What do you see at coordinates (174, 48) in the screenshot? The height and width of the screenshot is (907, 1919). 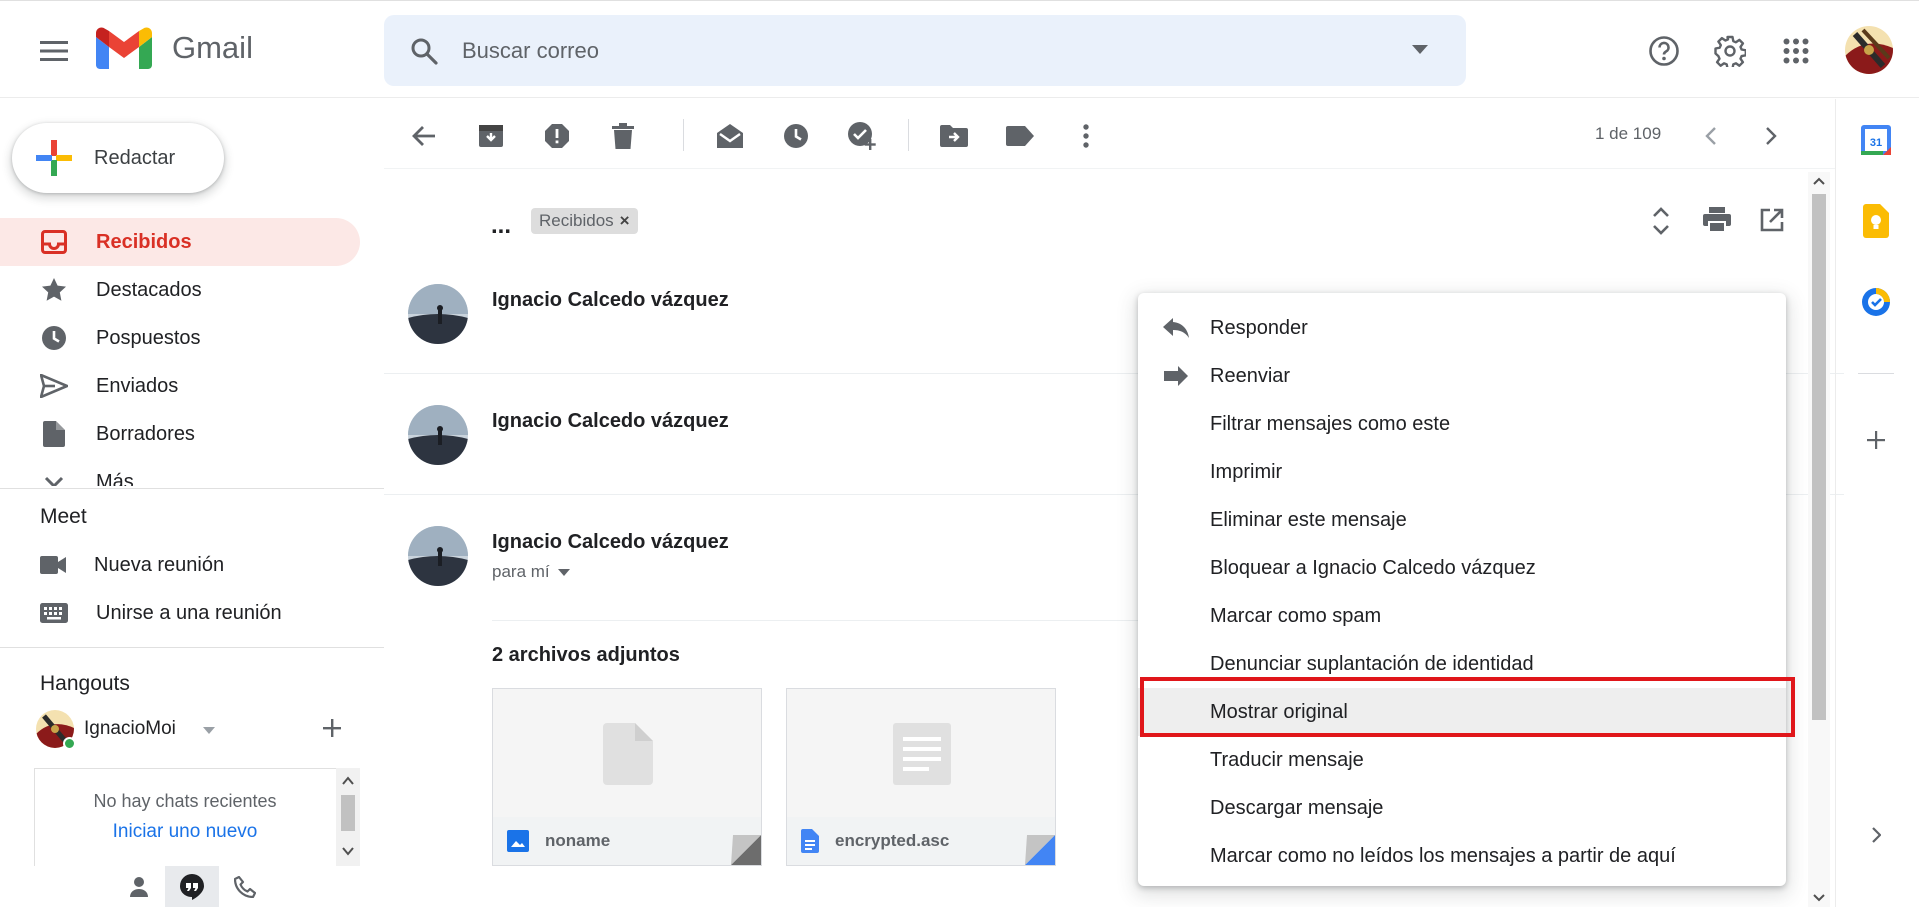 I see `gmail-logo: Gmail` at bounding box center [174, 48].